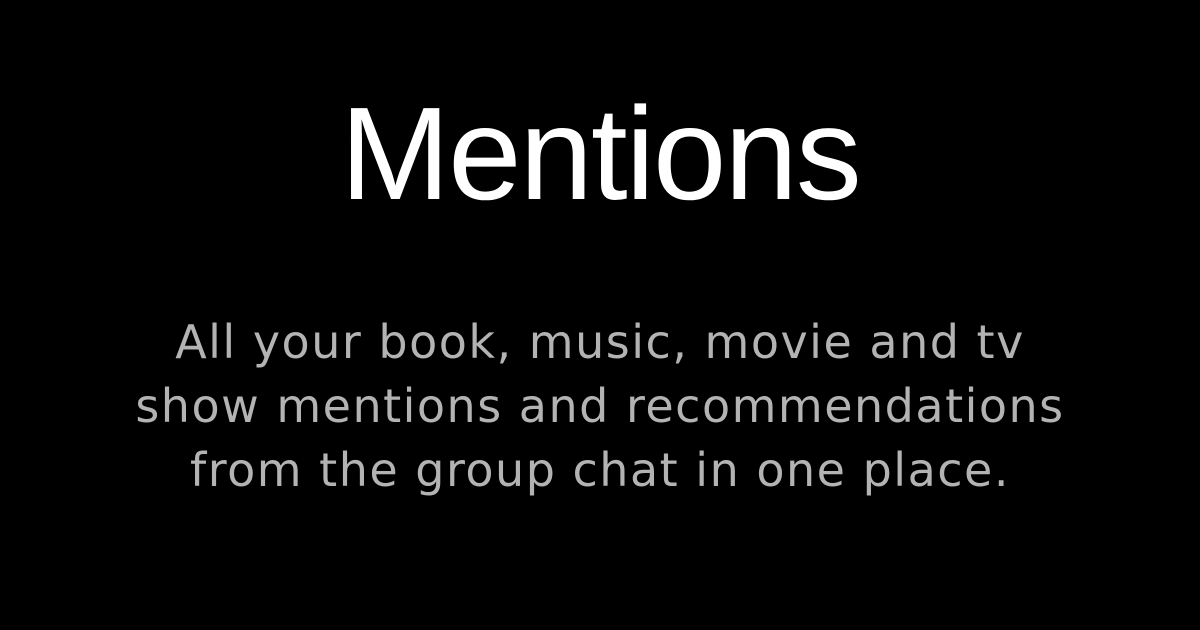  I want to click on tagline-line-1: All your book, music, movie and tv, so click(600, 342).